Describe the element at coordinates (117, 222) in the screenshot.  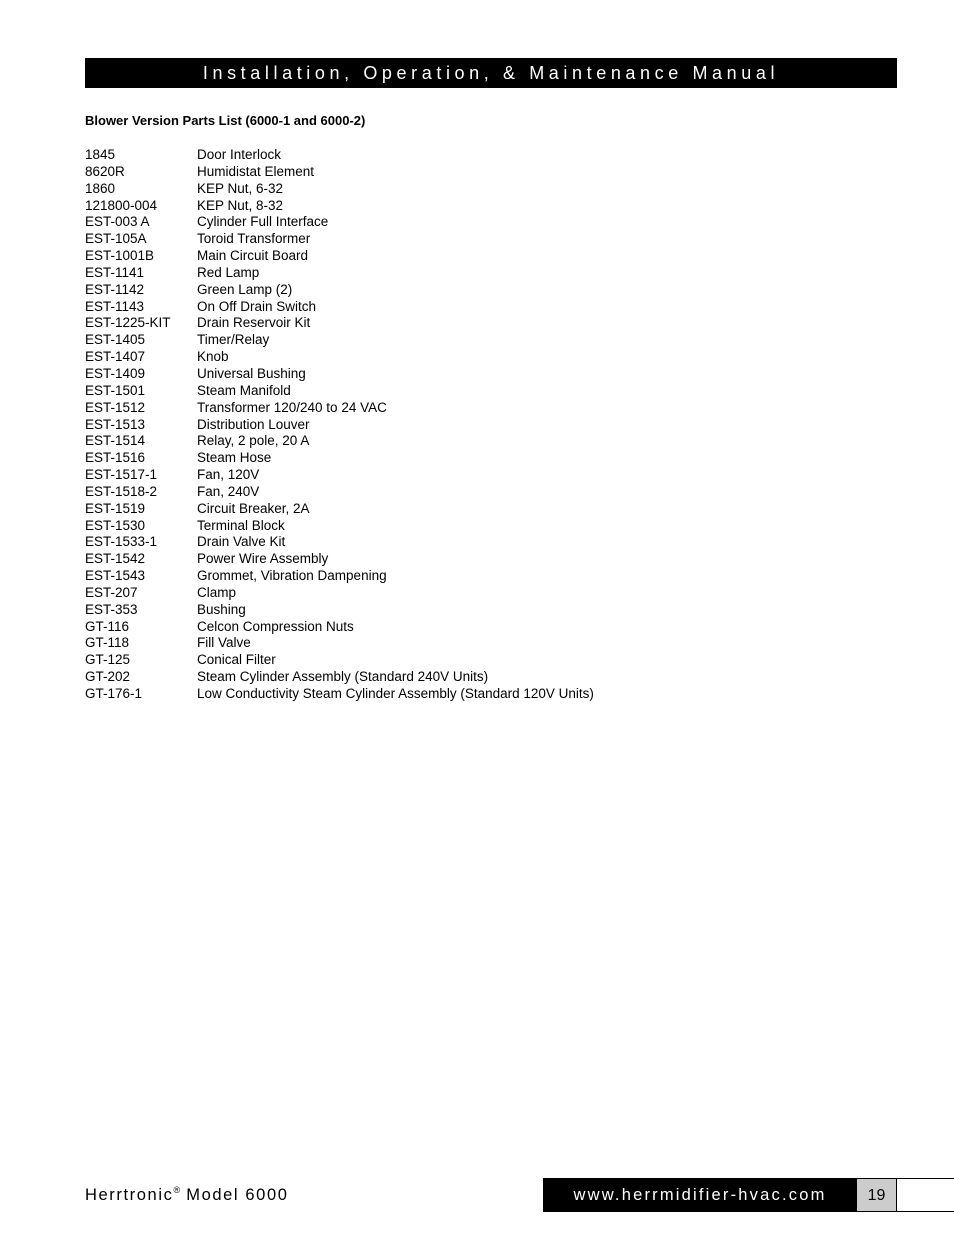
I see `part-number: EST-003 A` at that location.